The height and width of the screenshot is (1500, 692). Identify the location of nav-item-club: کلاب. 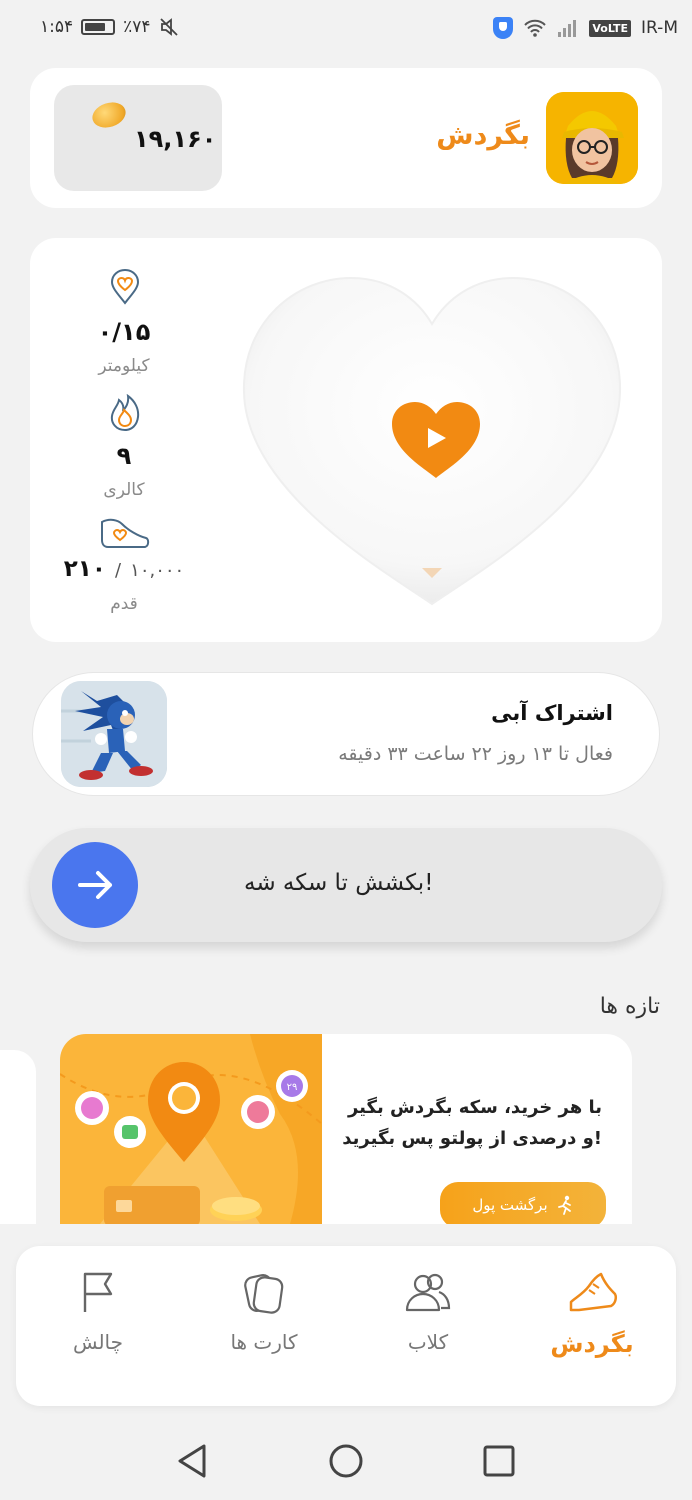
(428, 1312).